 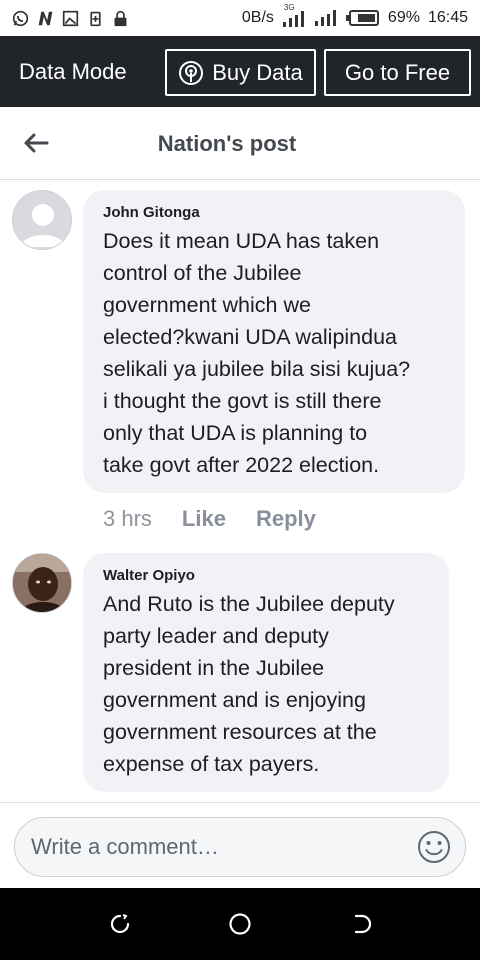 I want to click on system-navigation-bar, so click(x=240, y=924).